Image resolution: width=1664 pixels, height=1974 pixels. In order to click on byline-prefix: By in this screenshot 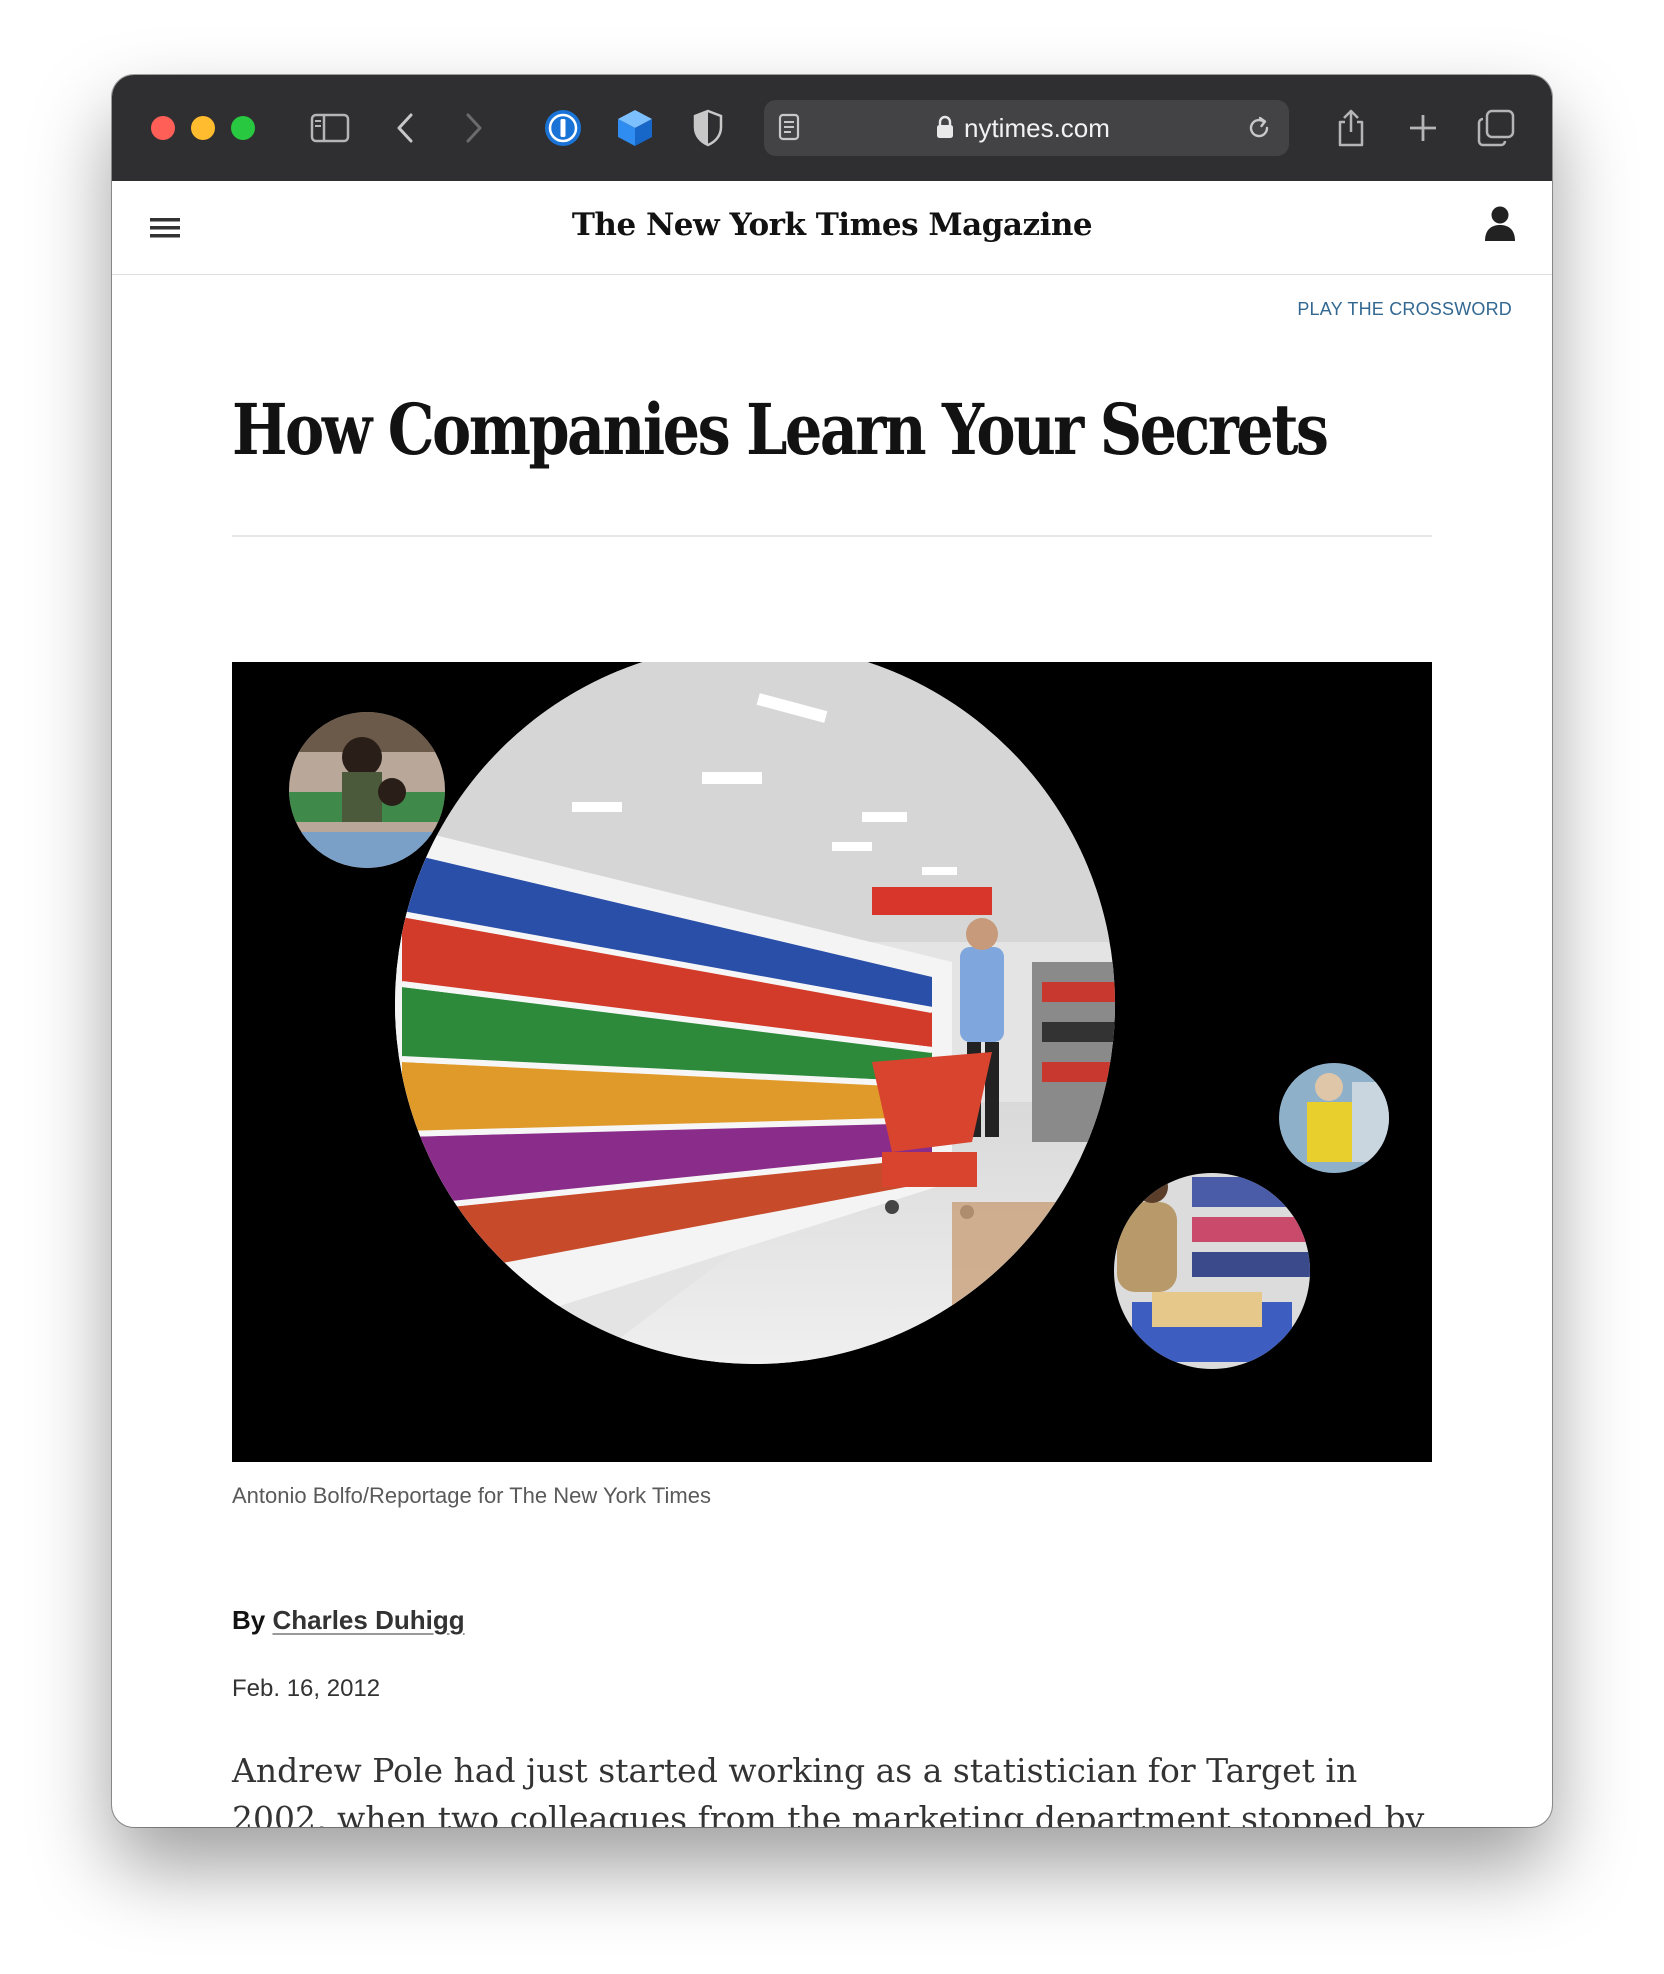, I will do `click(252, 1620)`.